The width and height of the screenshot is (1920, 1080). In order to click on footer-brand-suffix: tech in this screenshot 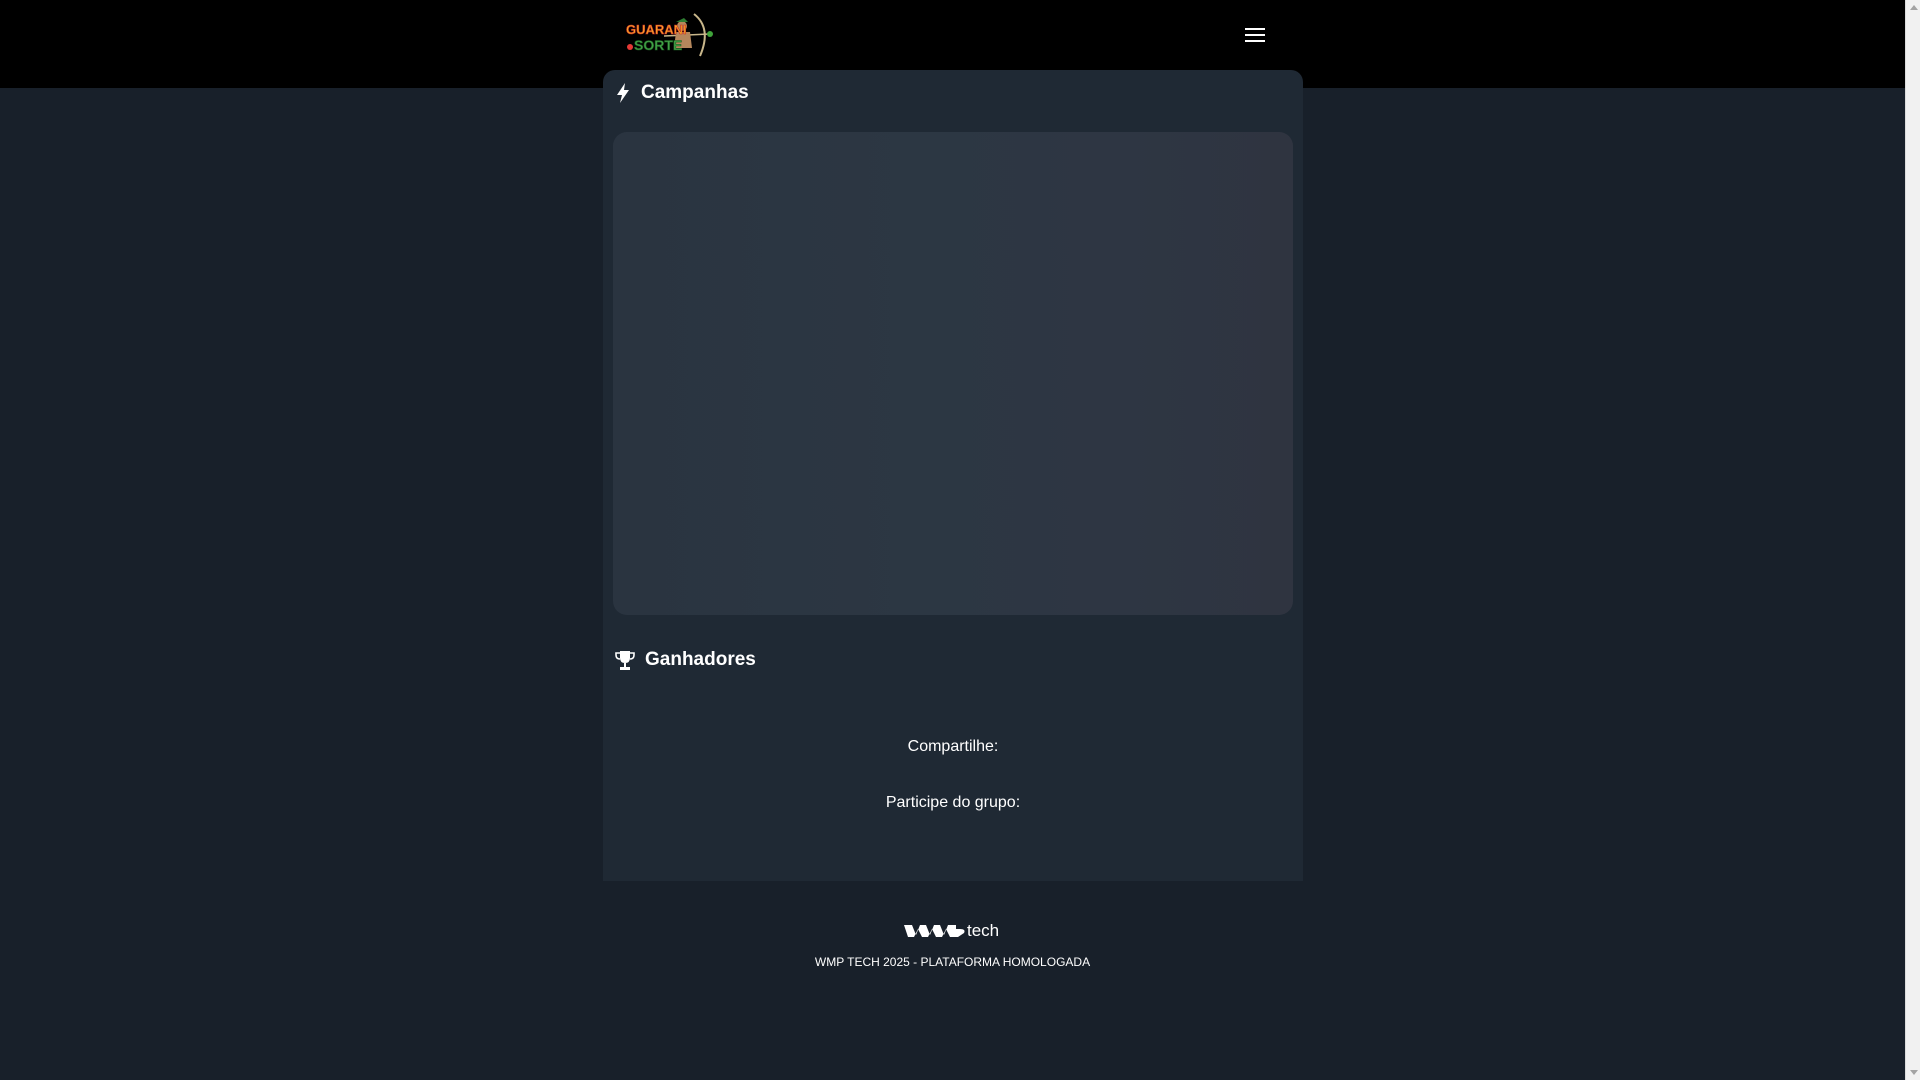, I will do `click(983, 930)`.